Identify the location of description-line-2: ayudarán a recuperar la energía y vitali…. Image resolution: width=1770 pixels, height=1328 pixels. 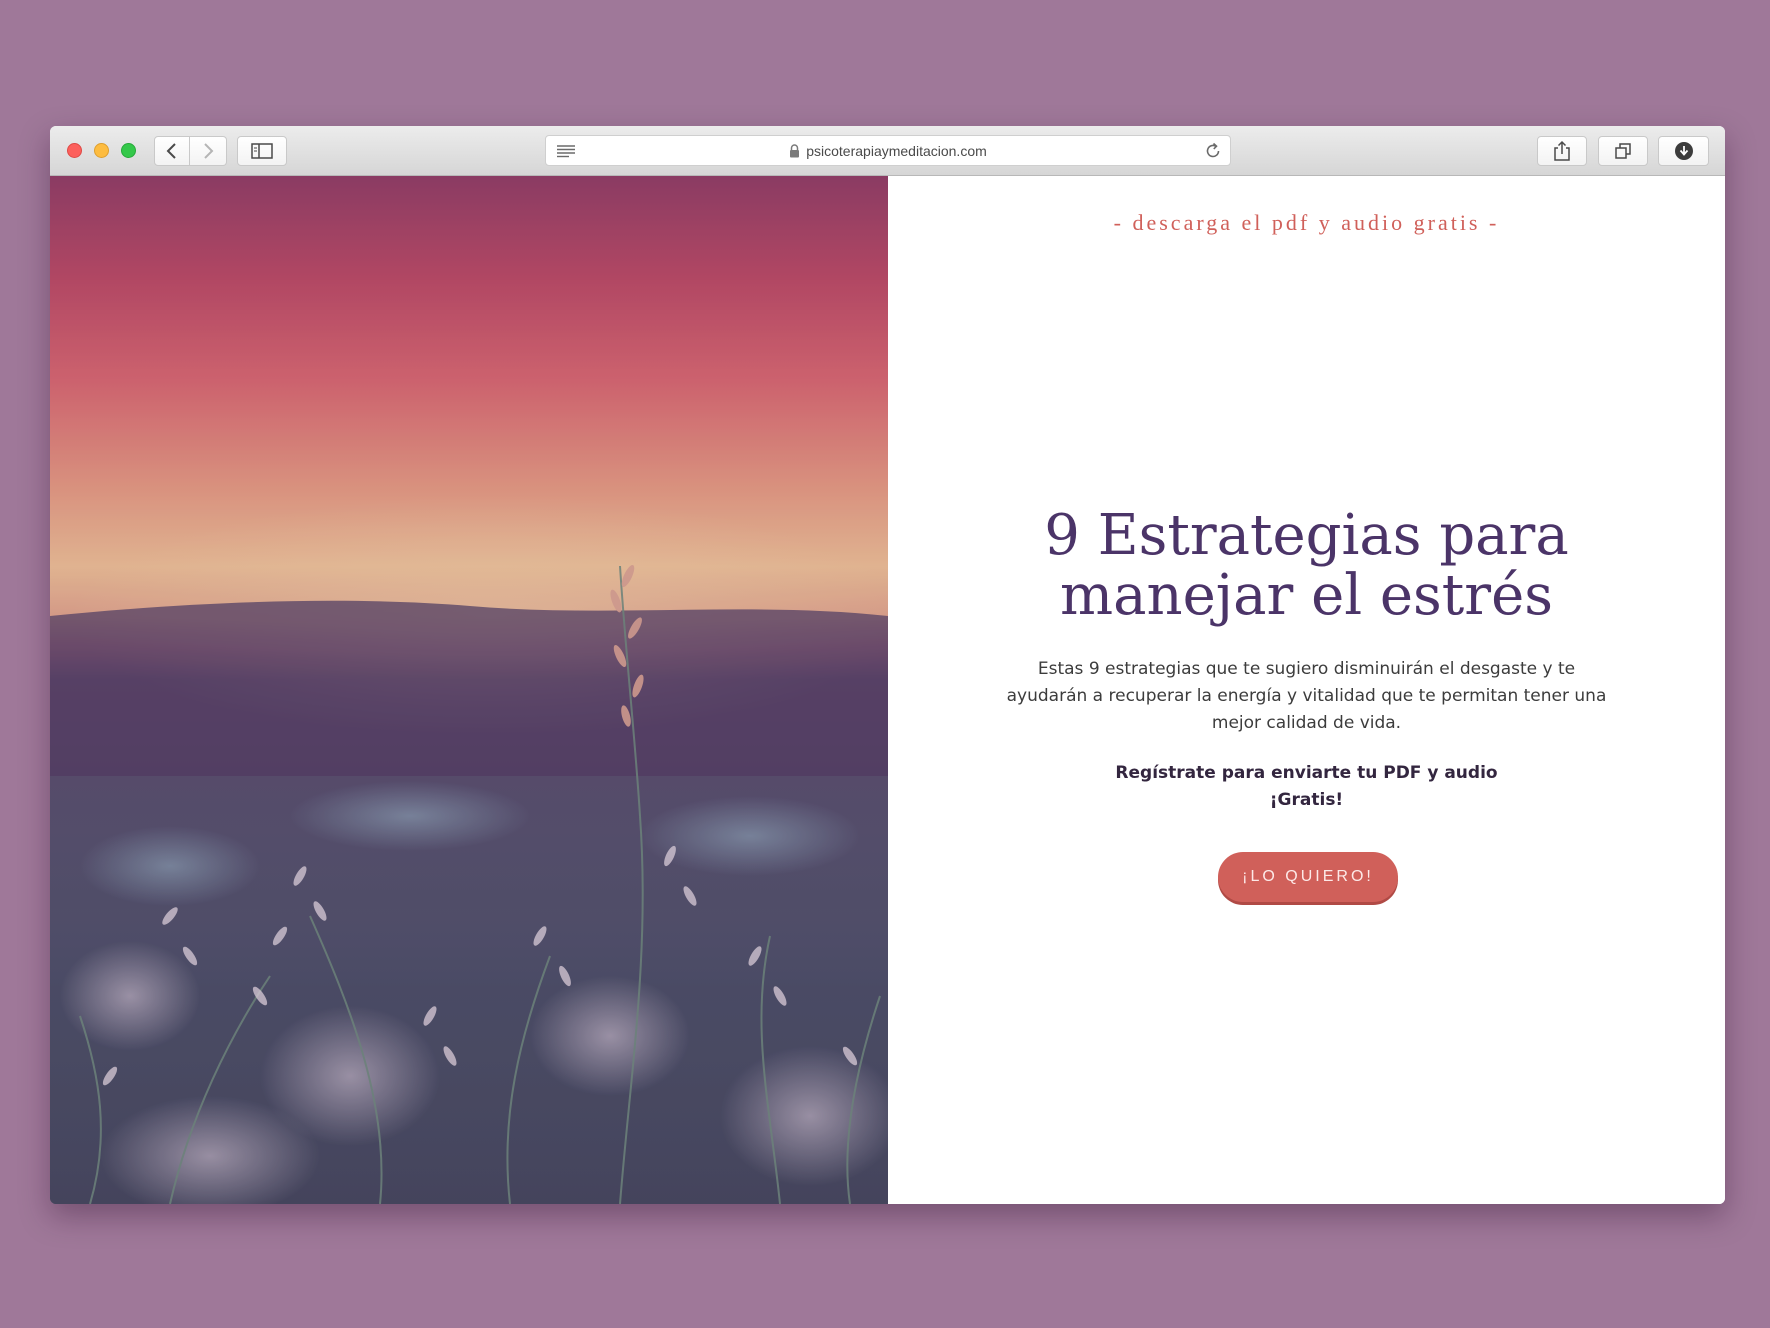
(1306, 696).